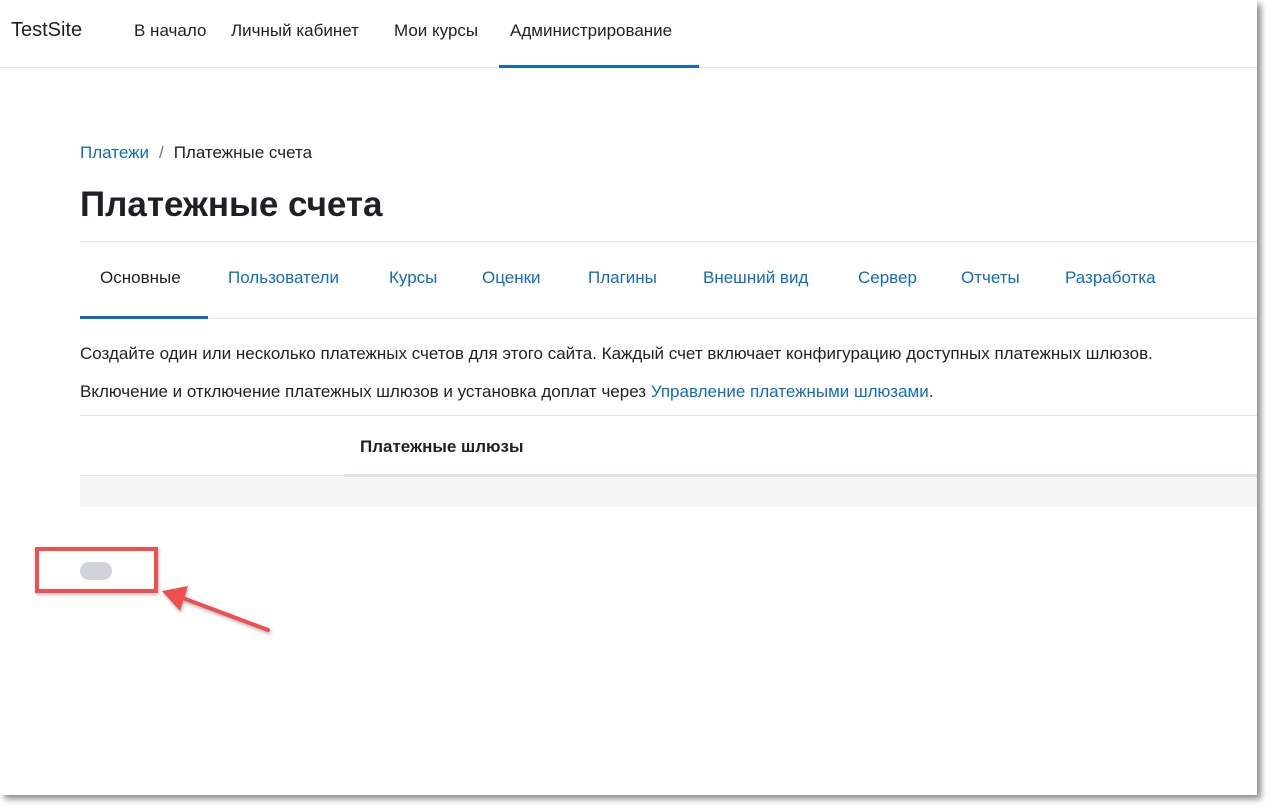 Image resolution: width=1271 pixels, height=809 pixels. I want to click on arrow-icon, so click(216, 609).